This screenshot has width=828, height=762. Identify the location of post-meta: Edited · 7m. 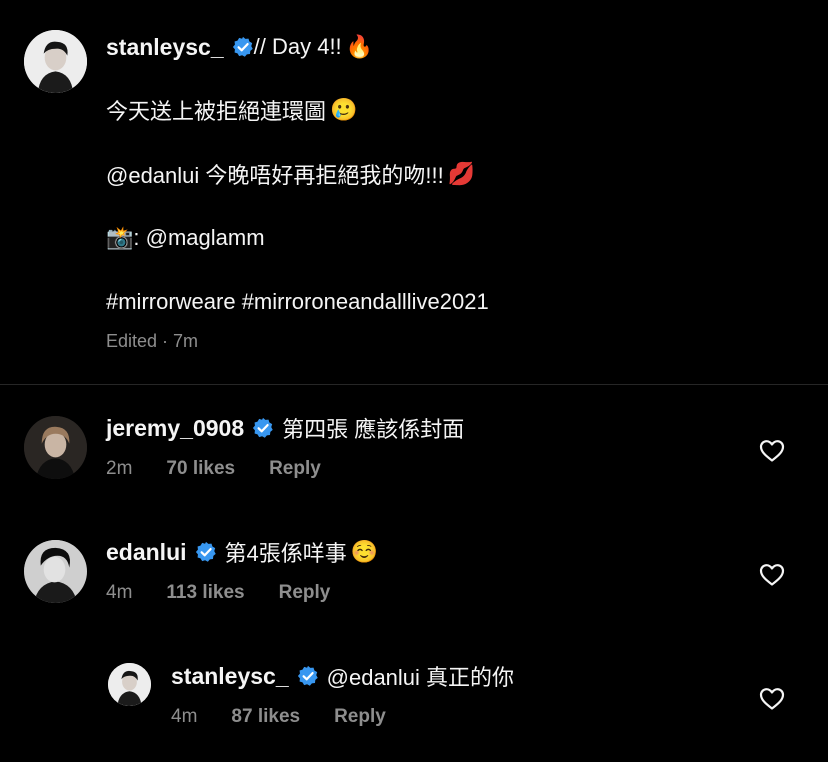
(152, 341).